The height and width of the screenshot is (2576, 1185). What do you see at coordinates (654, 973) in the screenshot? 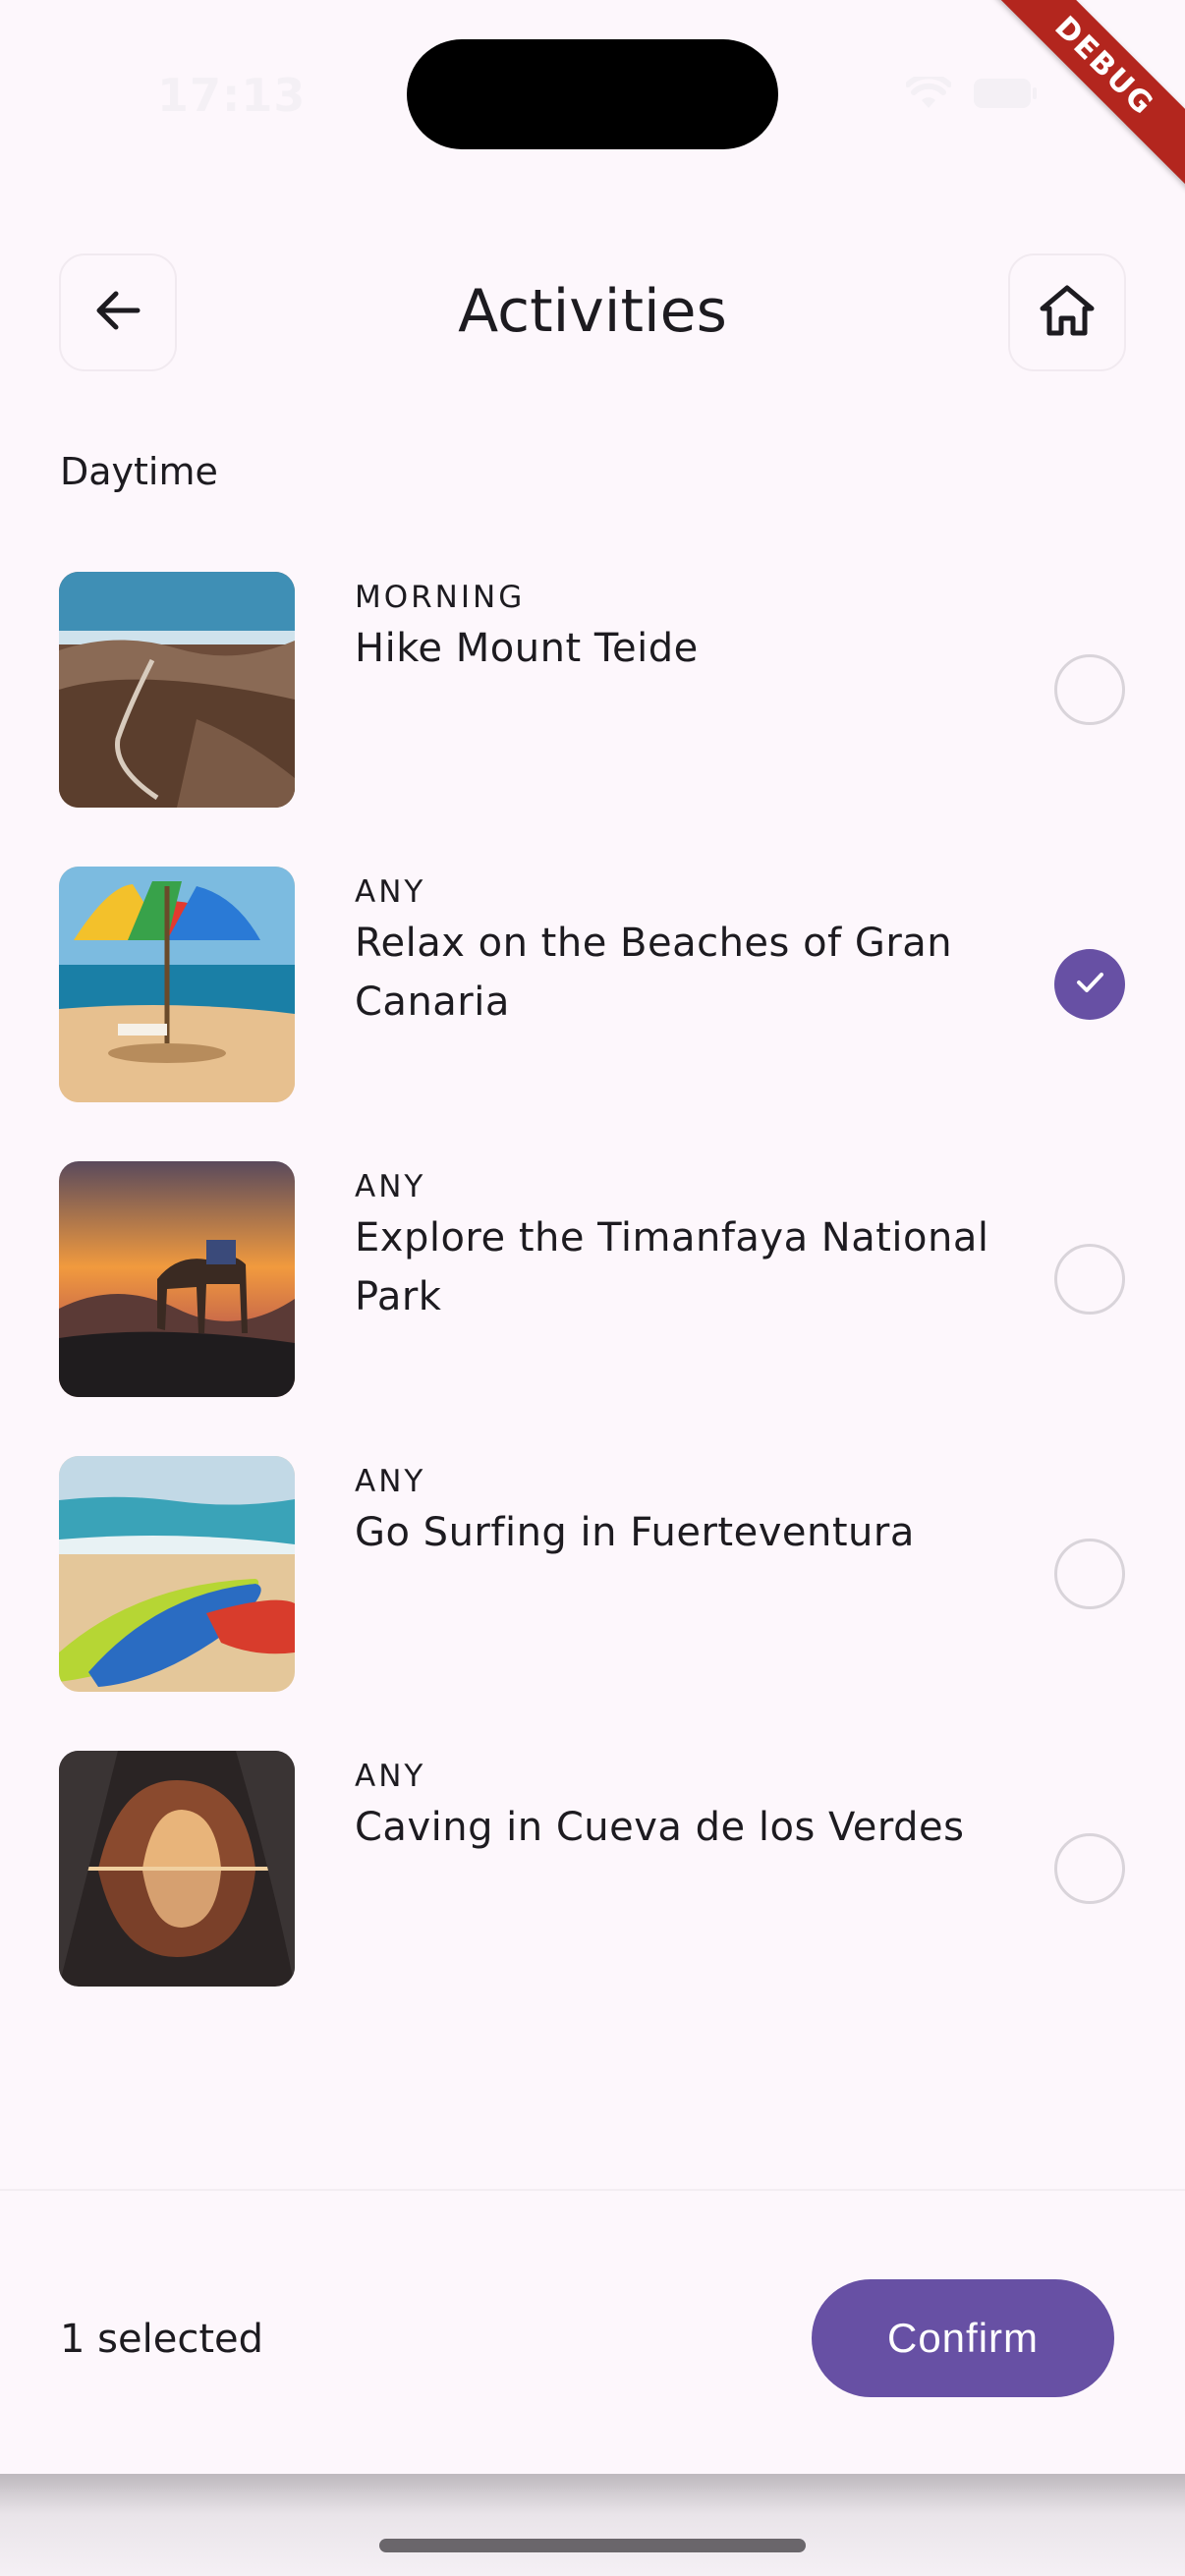
I see `activity-name: Relax on the Beaches of Gran Canaria` at bounding box center [654, 973].